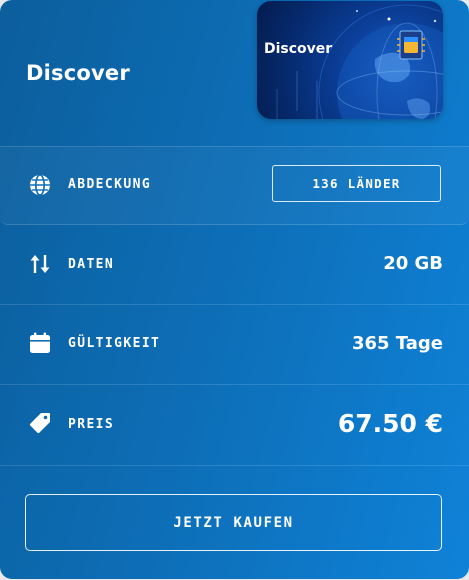 The width and height of the screenshot is (469, 580). I want to click on validity-row: GÜLTIGKEIT 365 Tage, so click(234, 345).